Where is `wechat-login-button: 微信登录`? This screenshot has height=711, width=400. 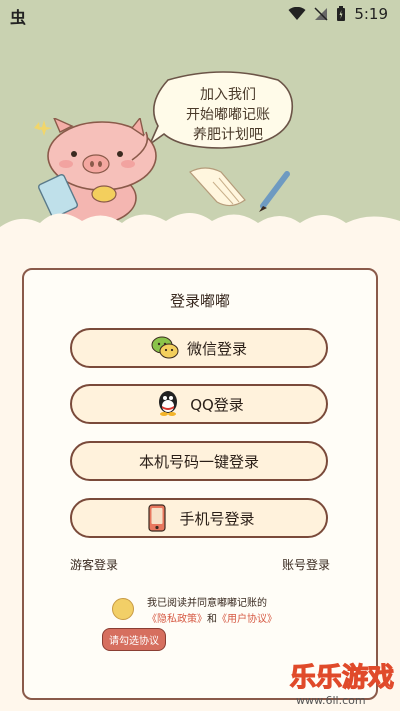
wechat-login-button: 微信登录 is located at coordinates (199, 348).